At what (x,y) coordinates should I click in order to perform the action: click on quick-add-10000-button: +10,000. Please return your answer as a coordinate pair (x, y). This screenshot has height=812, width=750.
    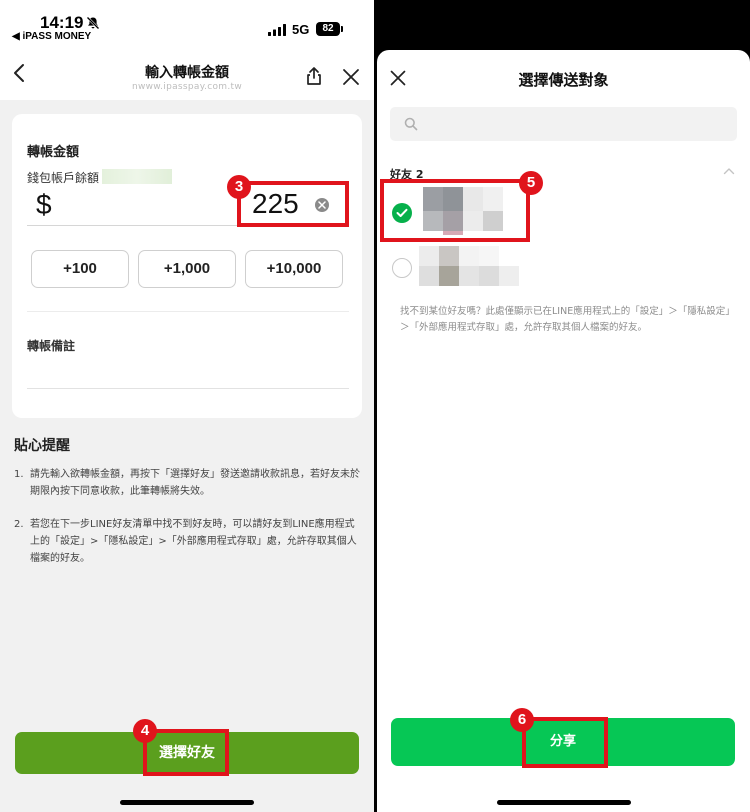
    Looking at the image, I should click on (294, 269).